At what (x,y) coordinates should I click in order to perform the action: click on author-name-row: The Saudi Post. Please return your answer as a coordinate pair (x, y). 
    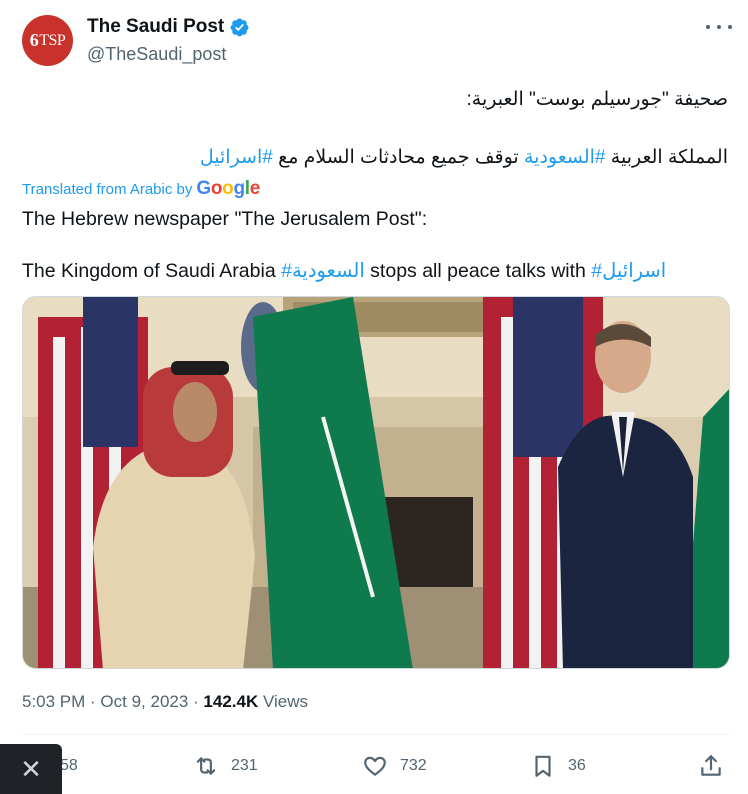
    Looking at the image, I should click on (168, 27).